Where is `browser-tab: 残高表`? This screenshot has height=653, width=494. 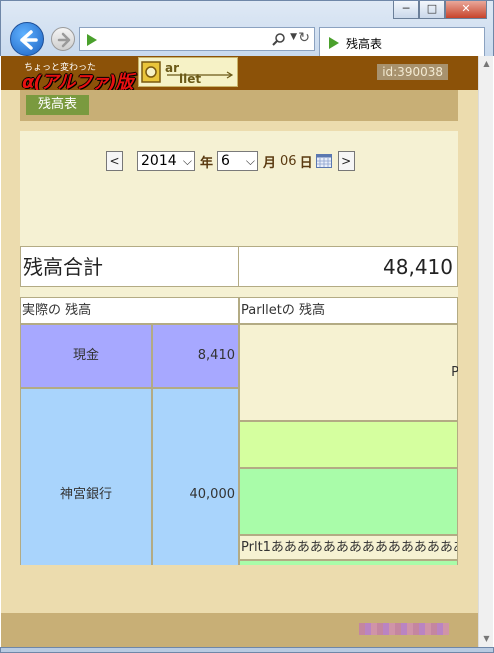
browser-tab: 残高表 is located at coordinates (402, 42).